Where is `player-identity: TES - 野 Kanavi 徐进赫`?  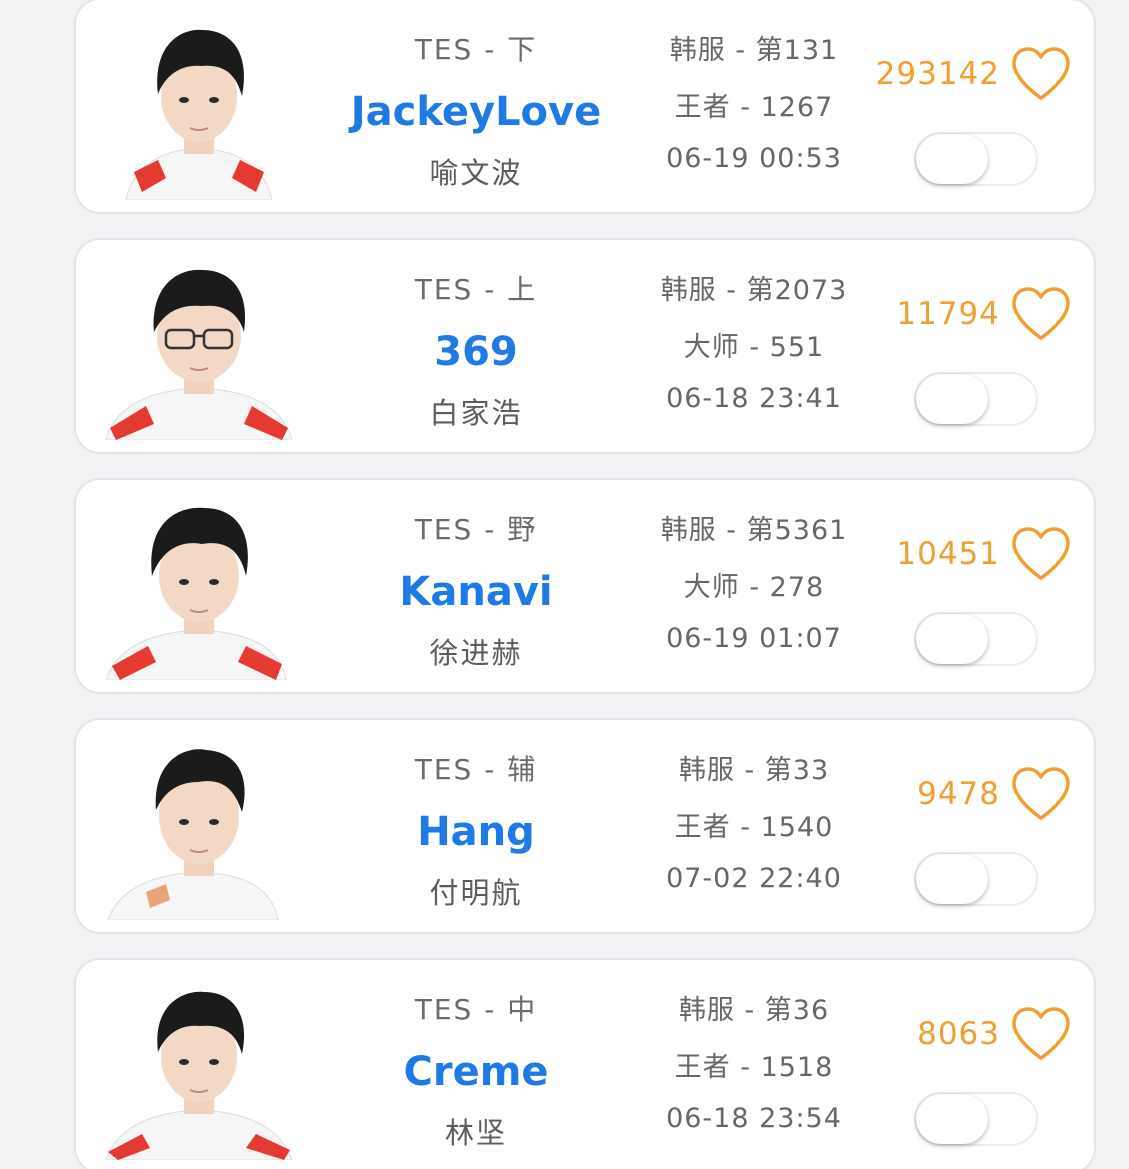
player-identity: TES - 野 Kanavi 徐进赫 is located at coordinates (476, 586).